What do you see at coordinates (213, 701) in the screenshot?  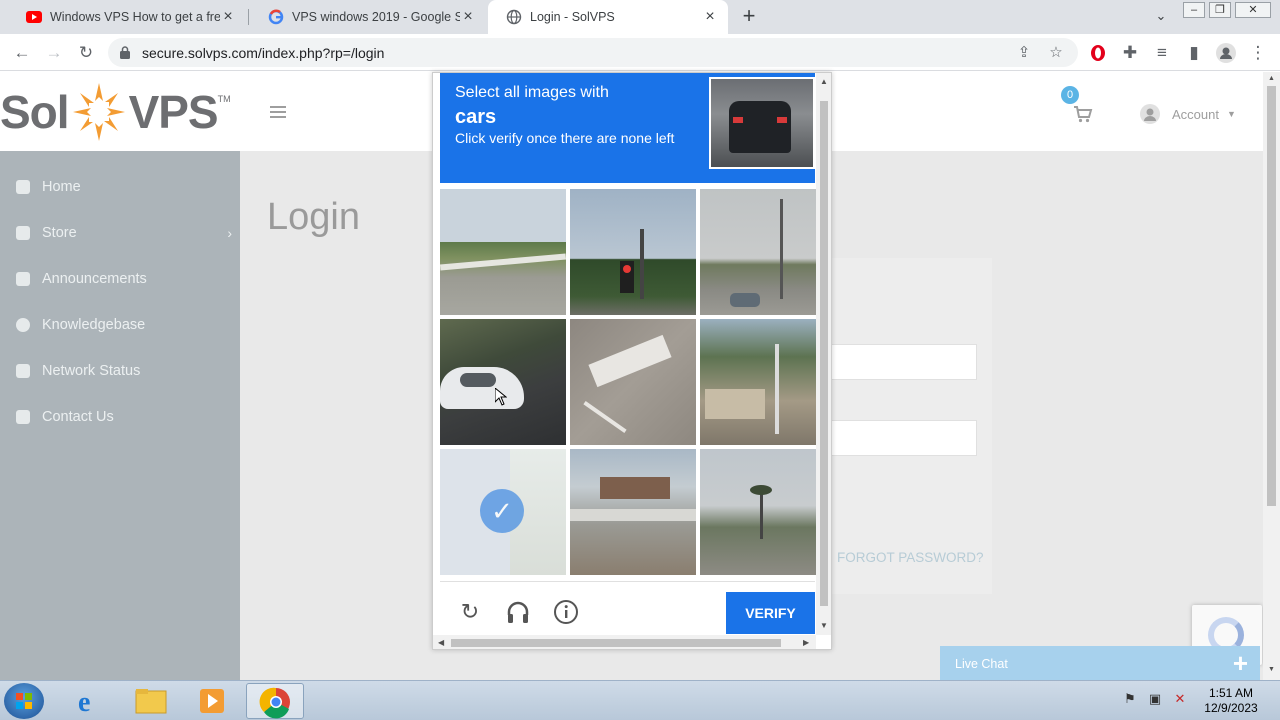 I see `media-player-icon` at bounding box center [213, 701].